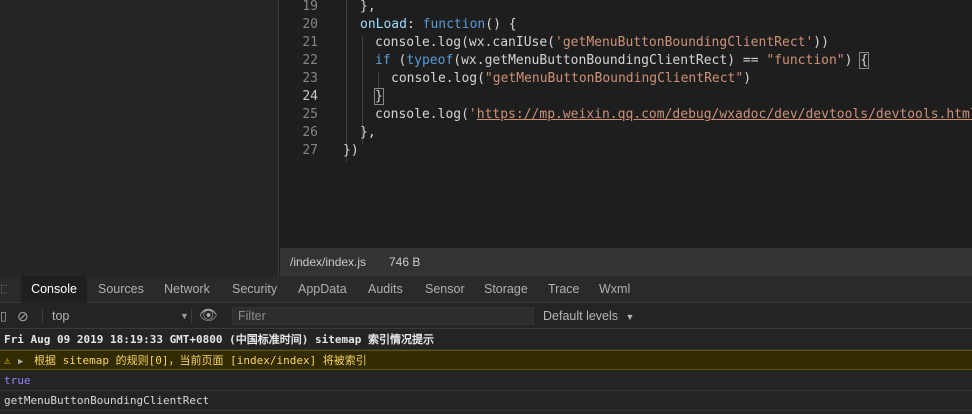 The width and height of the screenshot is (972, 414). What do you see at coordinates (322, 289) in the screenshot?
I see `tab-appdata: AppData` at bounding box center [322, 289].